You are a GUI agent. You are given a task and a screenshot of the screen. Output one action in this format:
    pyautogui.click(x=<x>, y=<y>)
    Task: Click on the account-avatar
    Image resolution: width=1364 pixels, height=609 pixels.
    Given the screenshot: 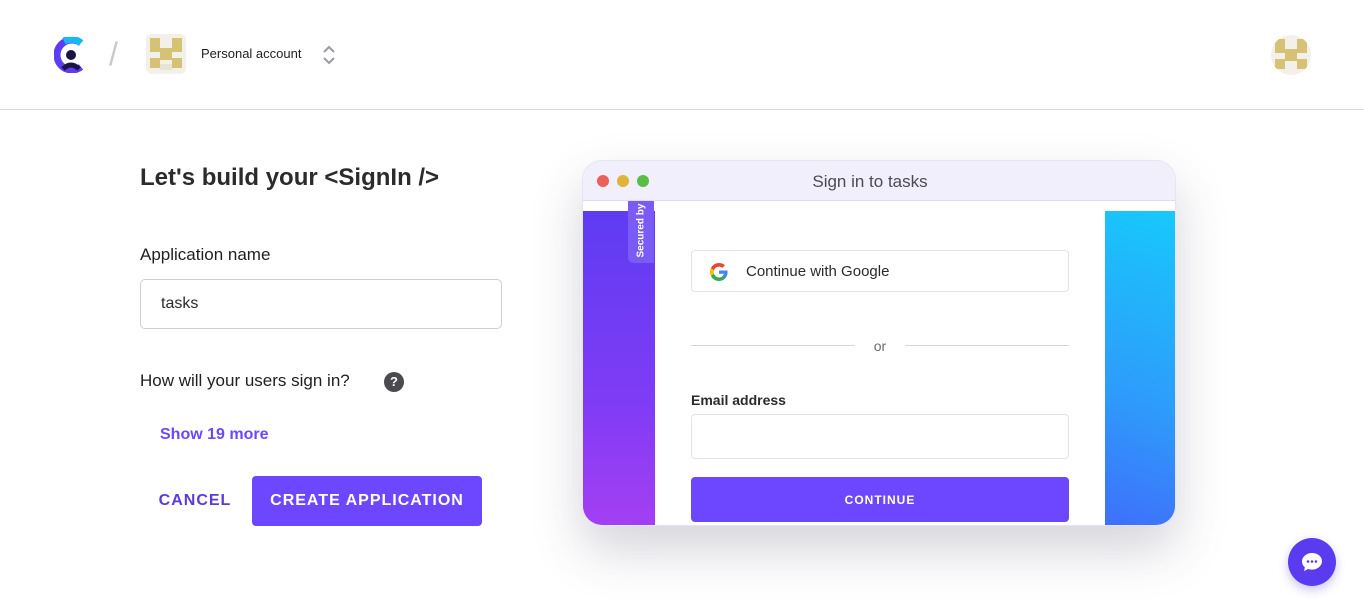 What is the action you would take?
    pyautogui.click(x=166, y=54)
    